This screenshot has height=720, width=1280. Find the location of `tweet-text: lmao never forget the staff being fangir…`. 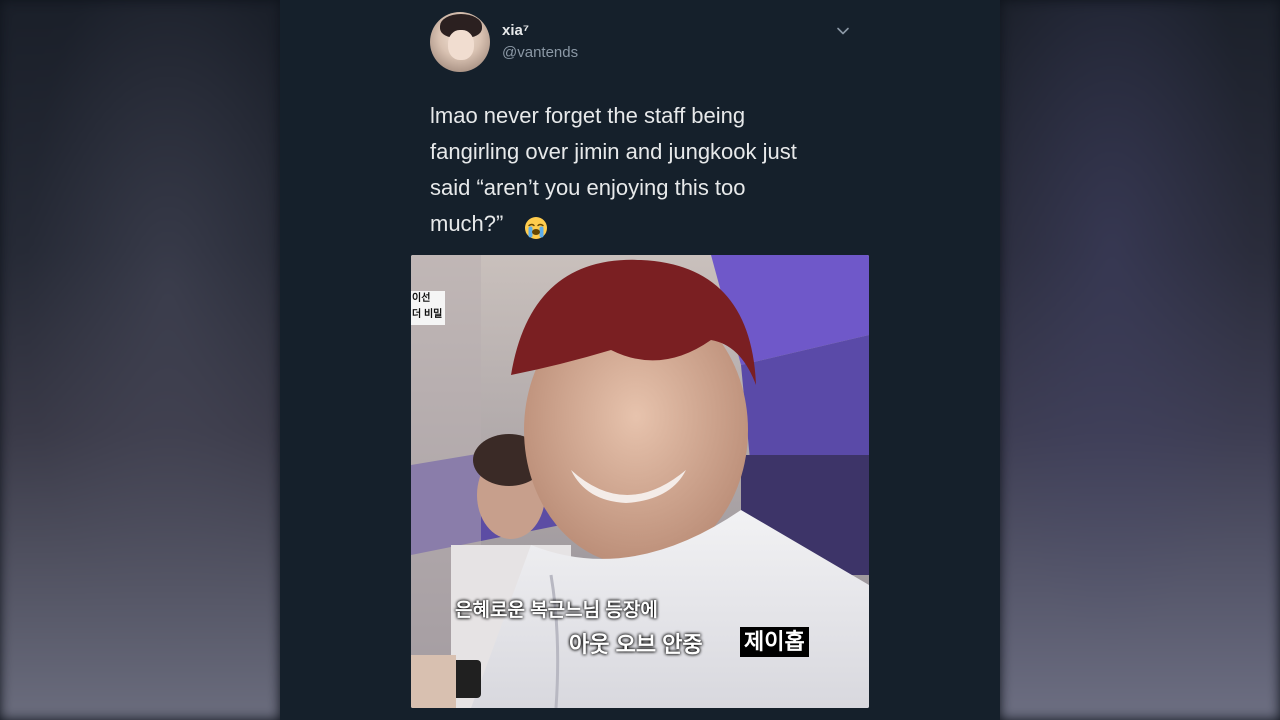

tweet-text: lmao never forget the staff being fangir… is located at coordinates (645, 170).